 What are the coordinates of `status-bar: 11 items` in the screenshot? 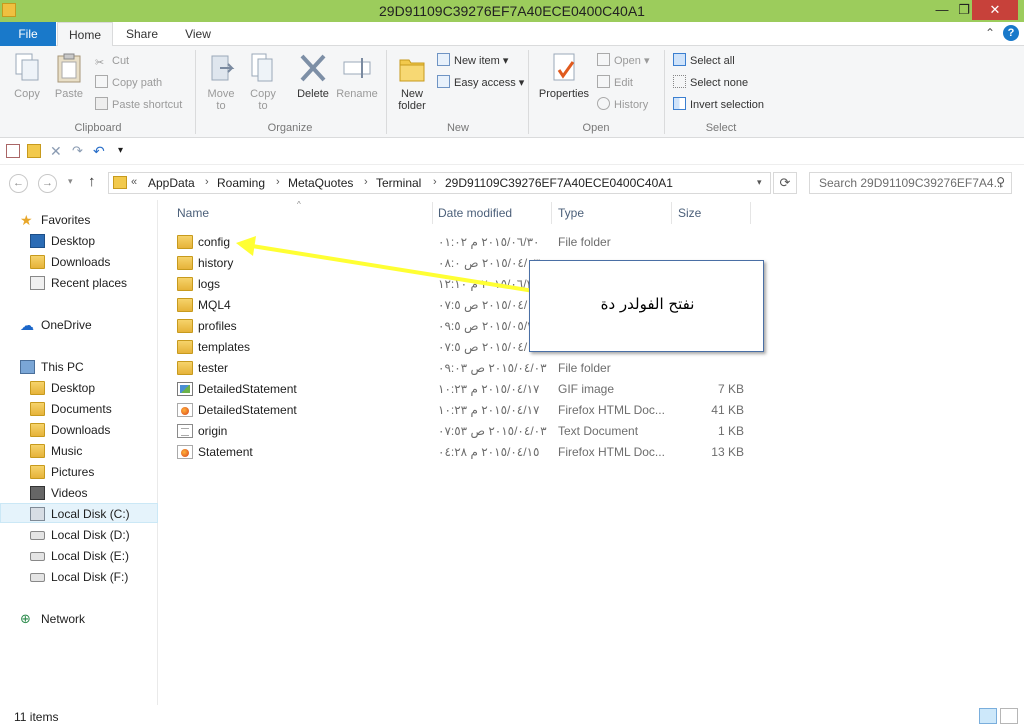 It's located at (512, 716).